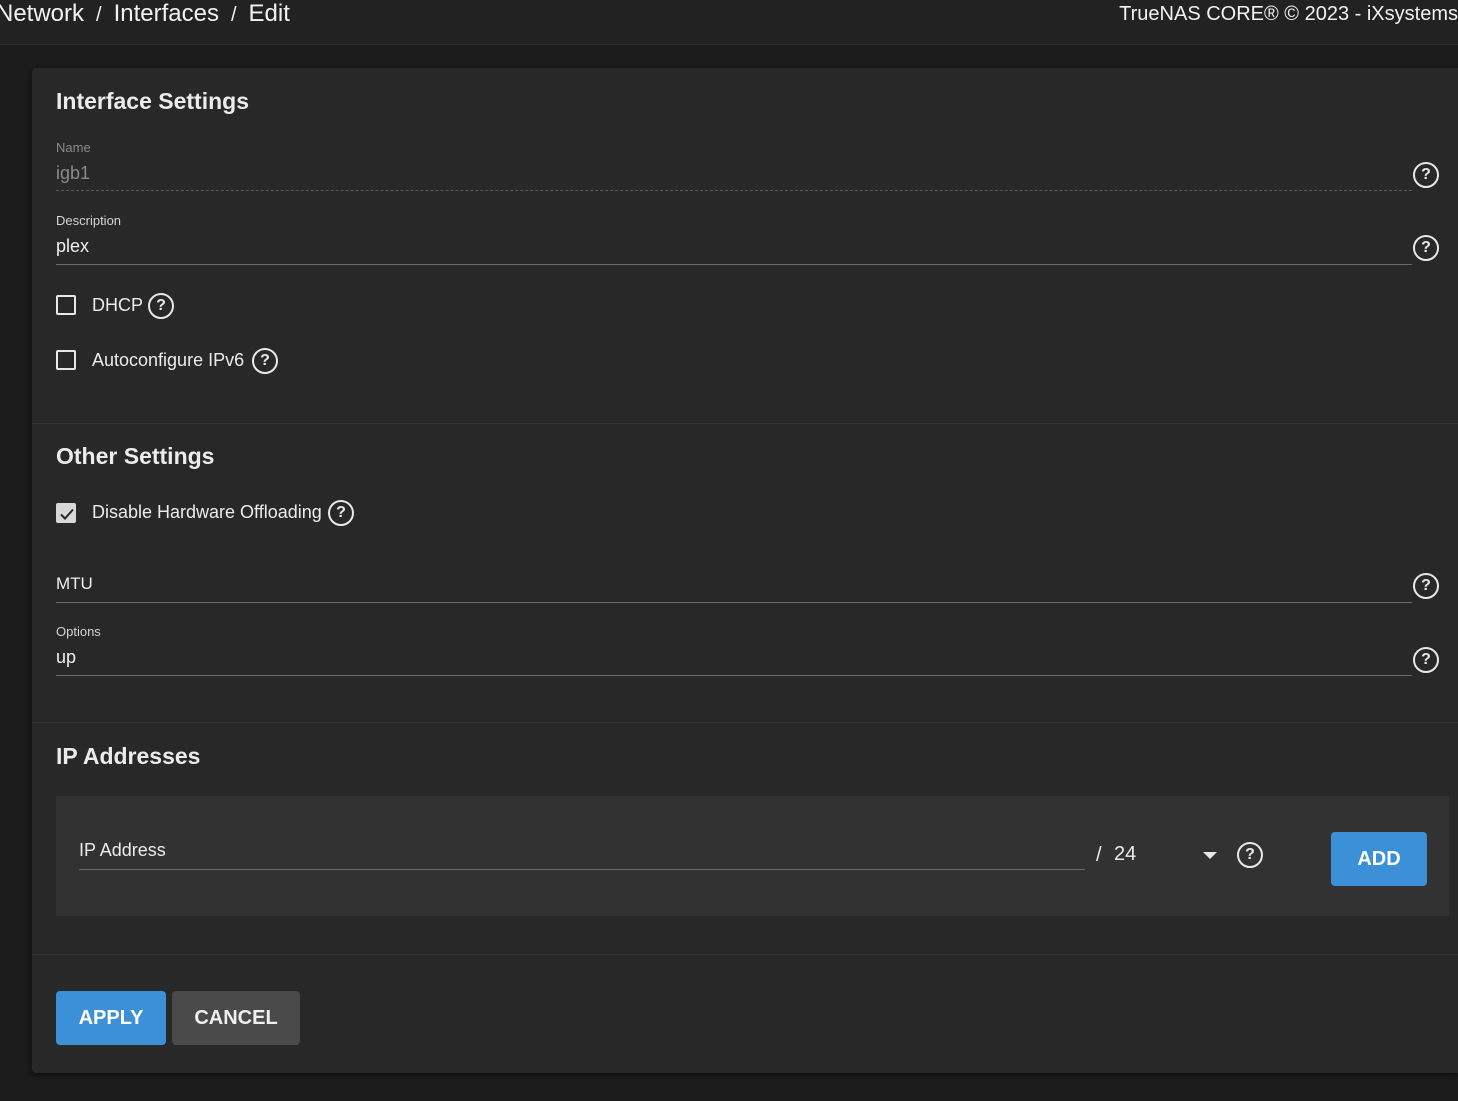 This screenshot has height=1101, width=1458. What do you see at coordinates (73, 173) in the screenshot?
I see `name-field: igb1` at bounding box center [73, 173].